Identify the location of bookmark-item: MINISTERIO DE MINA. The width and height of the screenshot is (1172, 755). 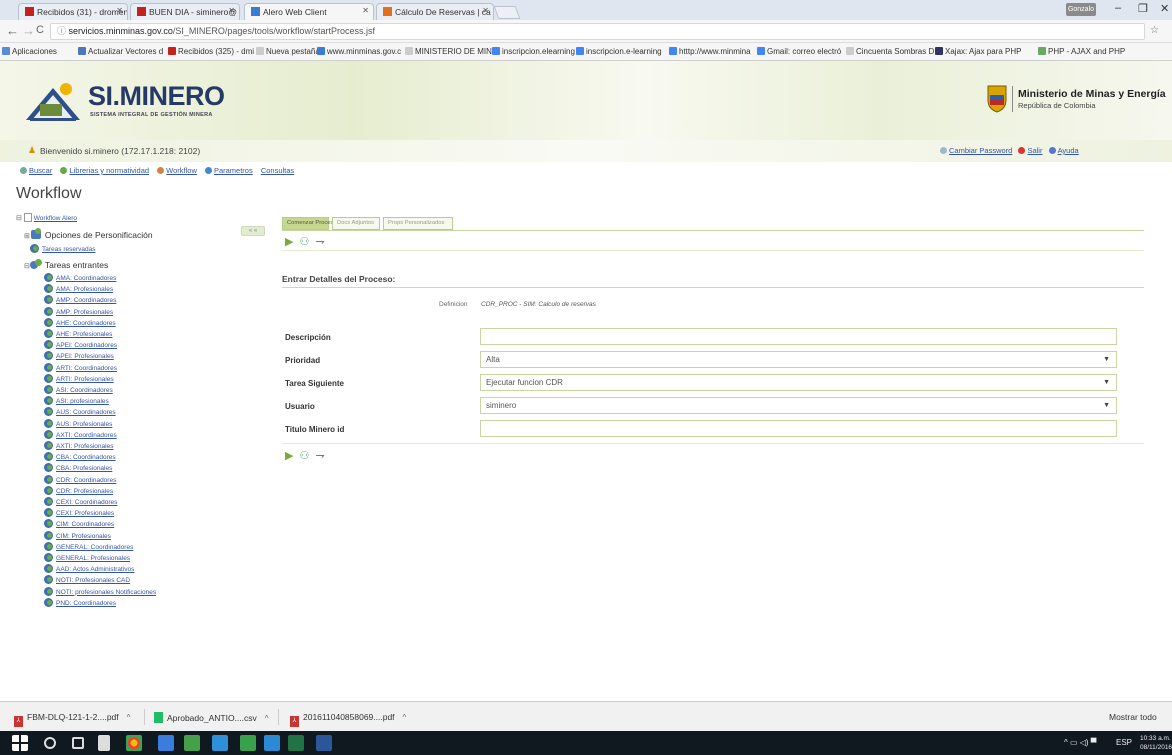
(451, 51).